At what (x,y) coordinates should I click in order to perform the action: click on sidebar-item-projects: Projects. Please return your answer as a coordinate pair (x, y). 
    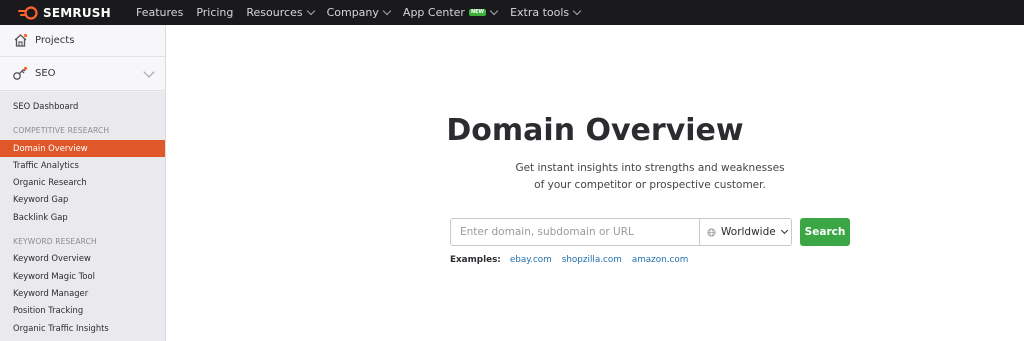
    Looking at the image, I should click on (82, 41).